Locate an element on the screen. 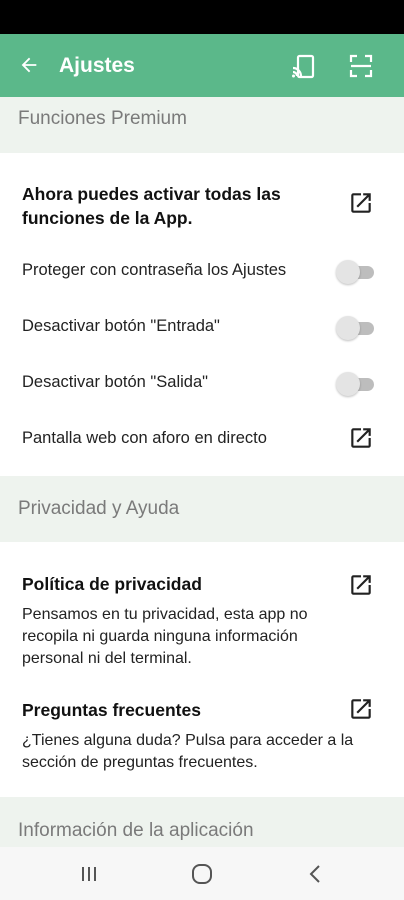  setting-row-salida: Desactivar botón "Salida" is located at coordinates (202, 383).